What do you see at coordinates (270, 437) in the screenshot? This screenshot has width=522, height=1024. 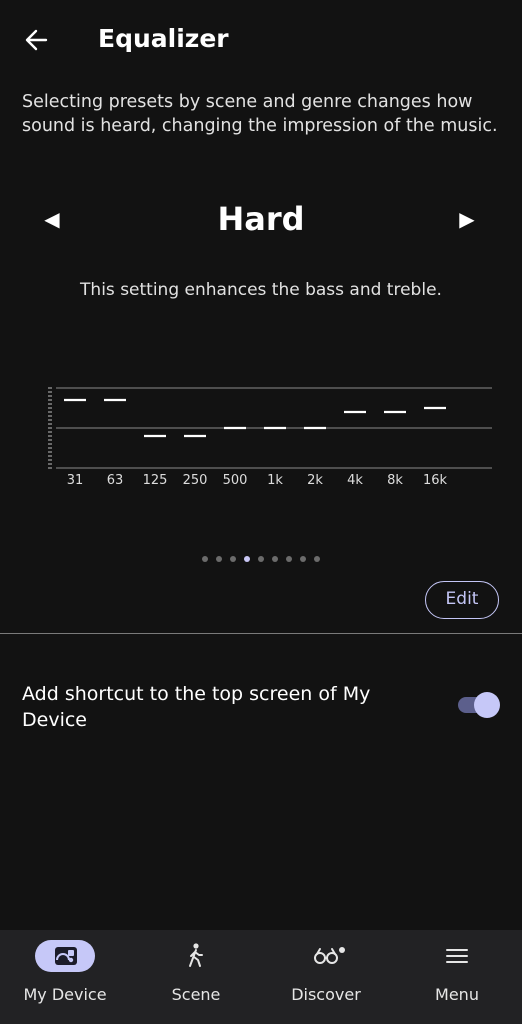 I see `equalizer-chart: 31 63 125 250 500 1k 2k 4k 8k 16k` at bounding box center [270, 437].